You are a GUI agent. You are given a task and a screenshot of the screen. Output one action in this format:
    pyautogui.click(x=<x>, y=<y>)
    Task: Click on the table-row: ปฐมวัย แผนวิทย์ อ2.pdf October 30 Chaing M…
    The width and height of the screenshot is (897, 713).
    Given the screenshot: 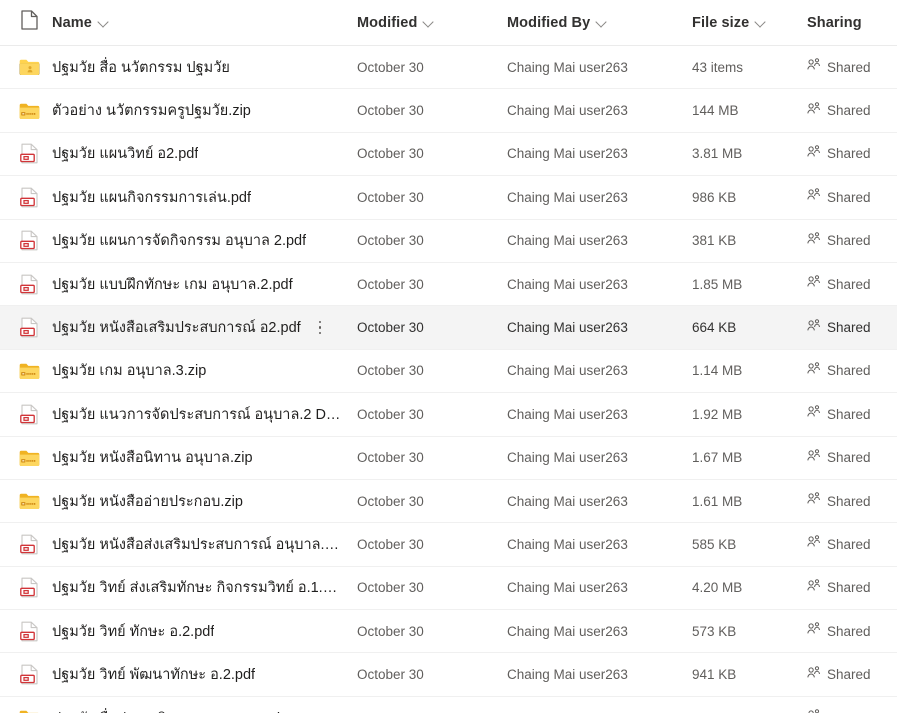 What is the action you would take?
    pyautogui.click(x=448, y=155)
    